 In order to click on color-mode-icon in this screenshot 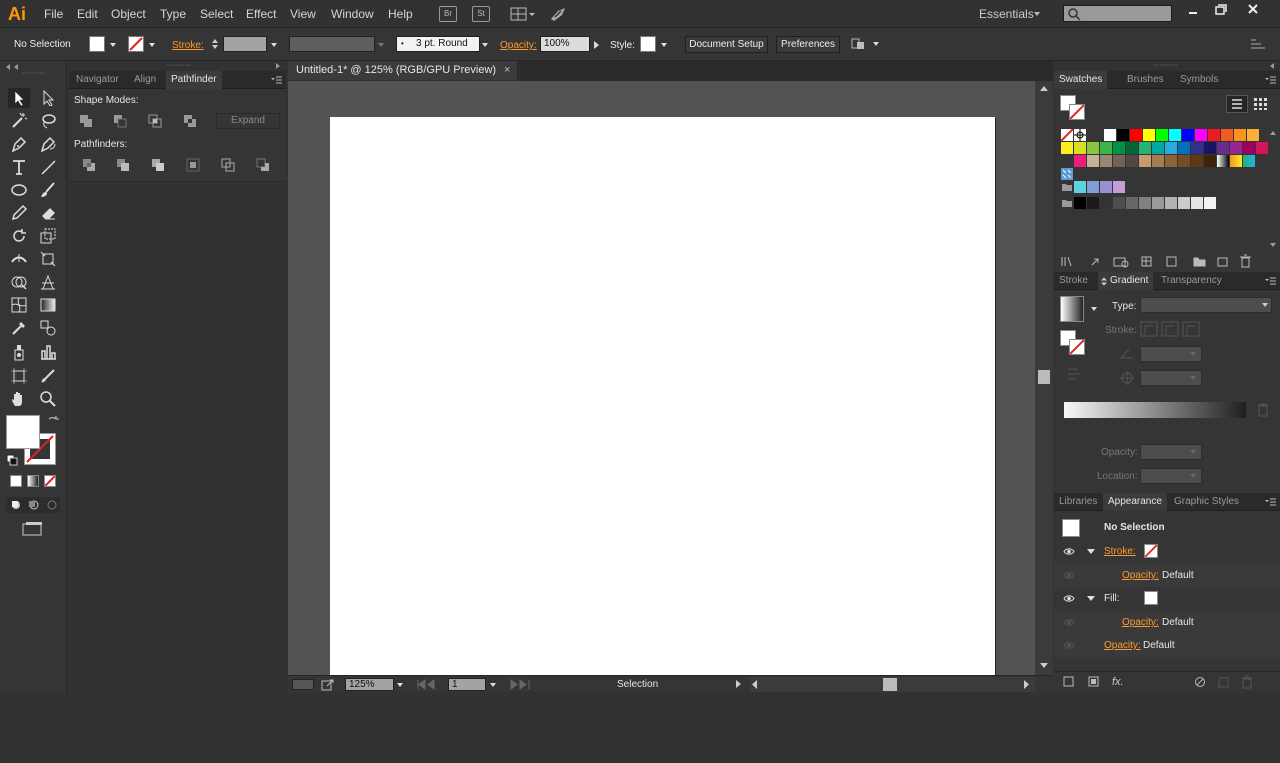, I will do `click(16, 481)`.